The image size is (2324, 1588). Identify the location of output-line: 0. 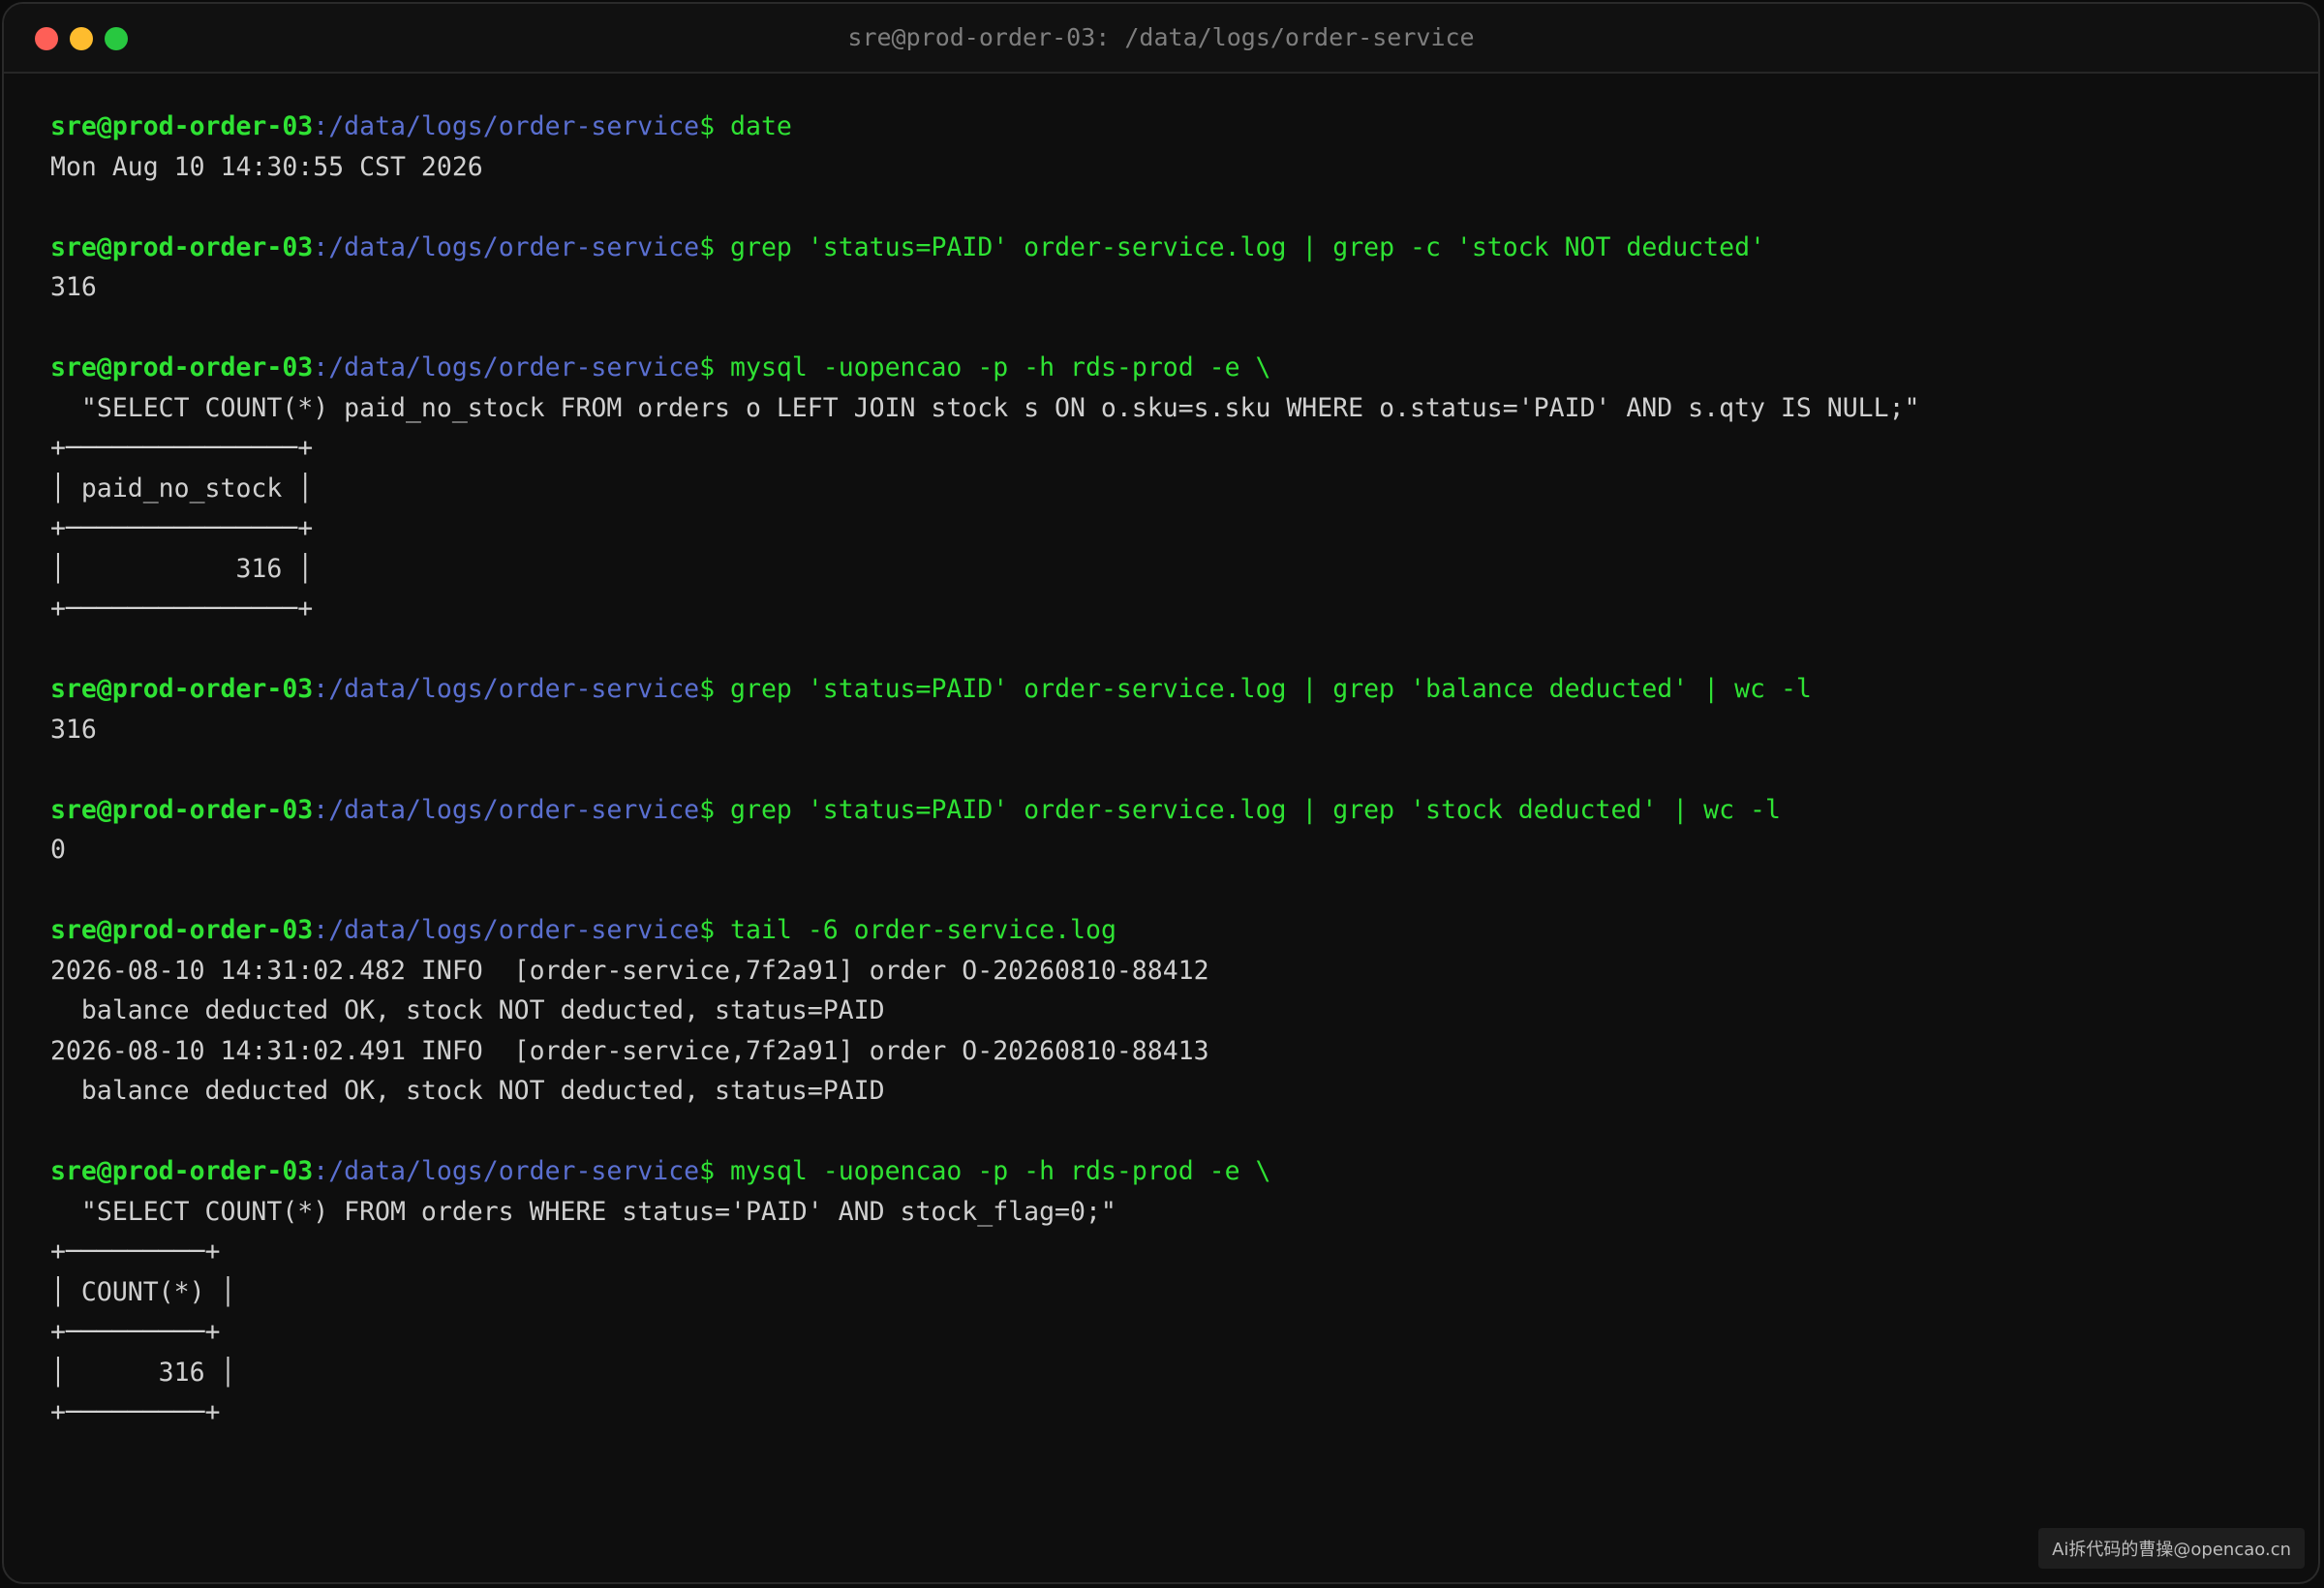
(58, 850).